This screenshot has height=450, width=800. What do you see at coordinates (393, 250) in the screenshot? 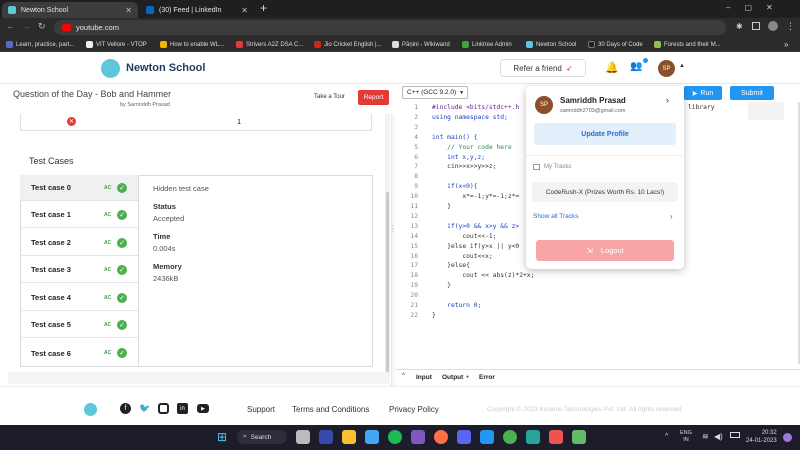
I see `panel-divider` at bounding box center [393, 250].